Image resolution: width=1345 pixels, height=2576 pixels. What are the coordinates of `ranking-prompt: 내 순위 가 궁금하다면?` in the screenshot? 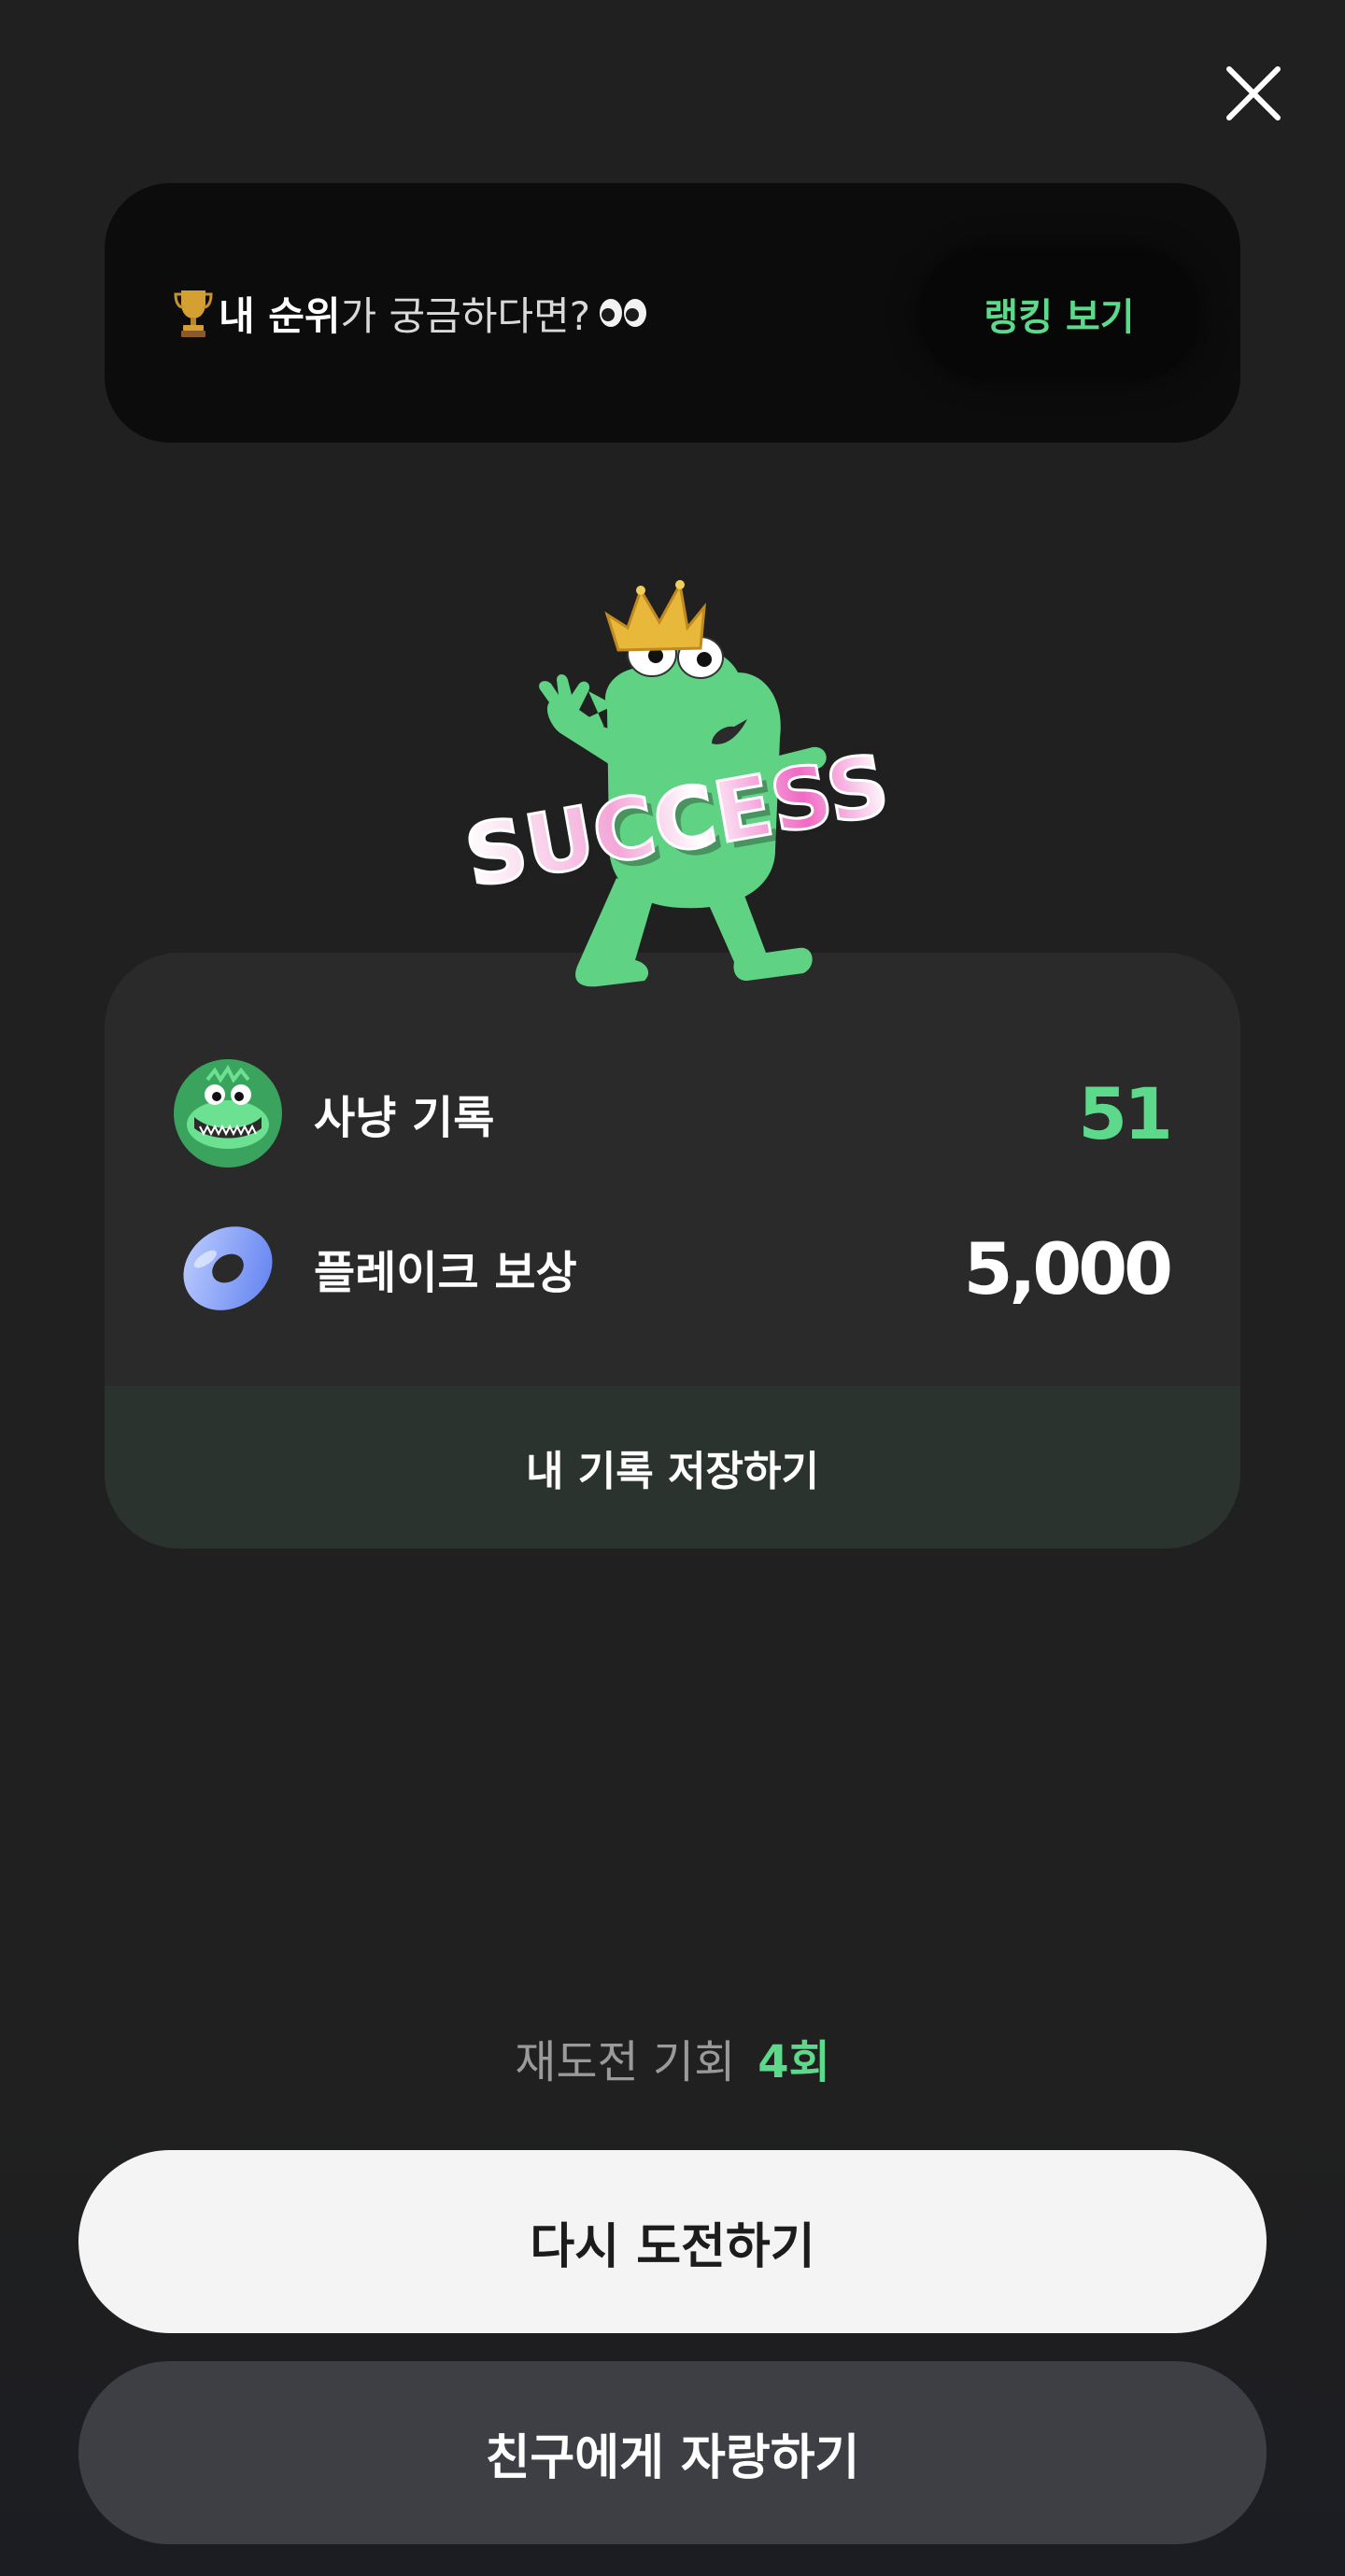 It's located at (411, 313).